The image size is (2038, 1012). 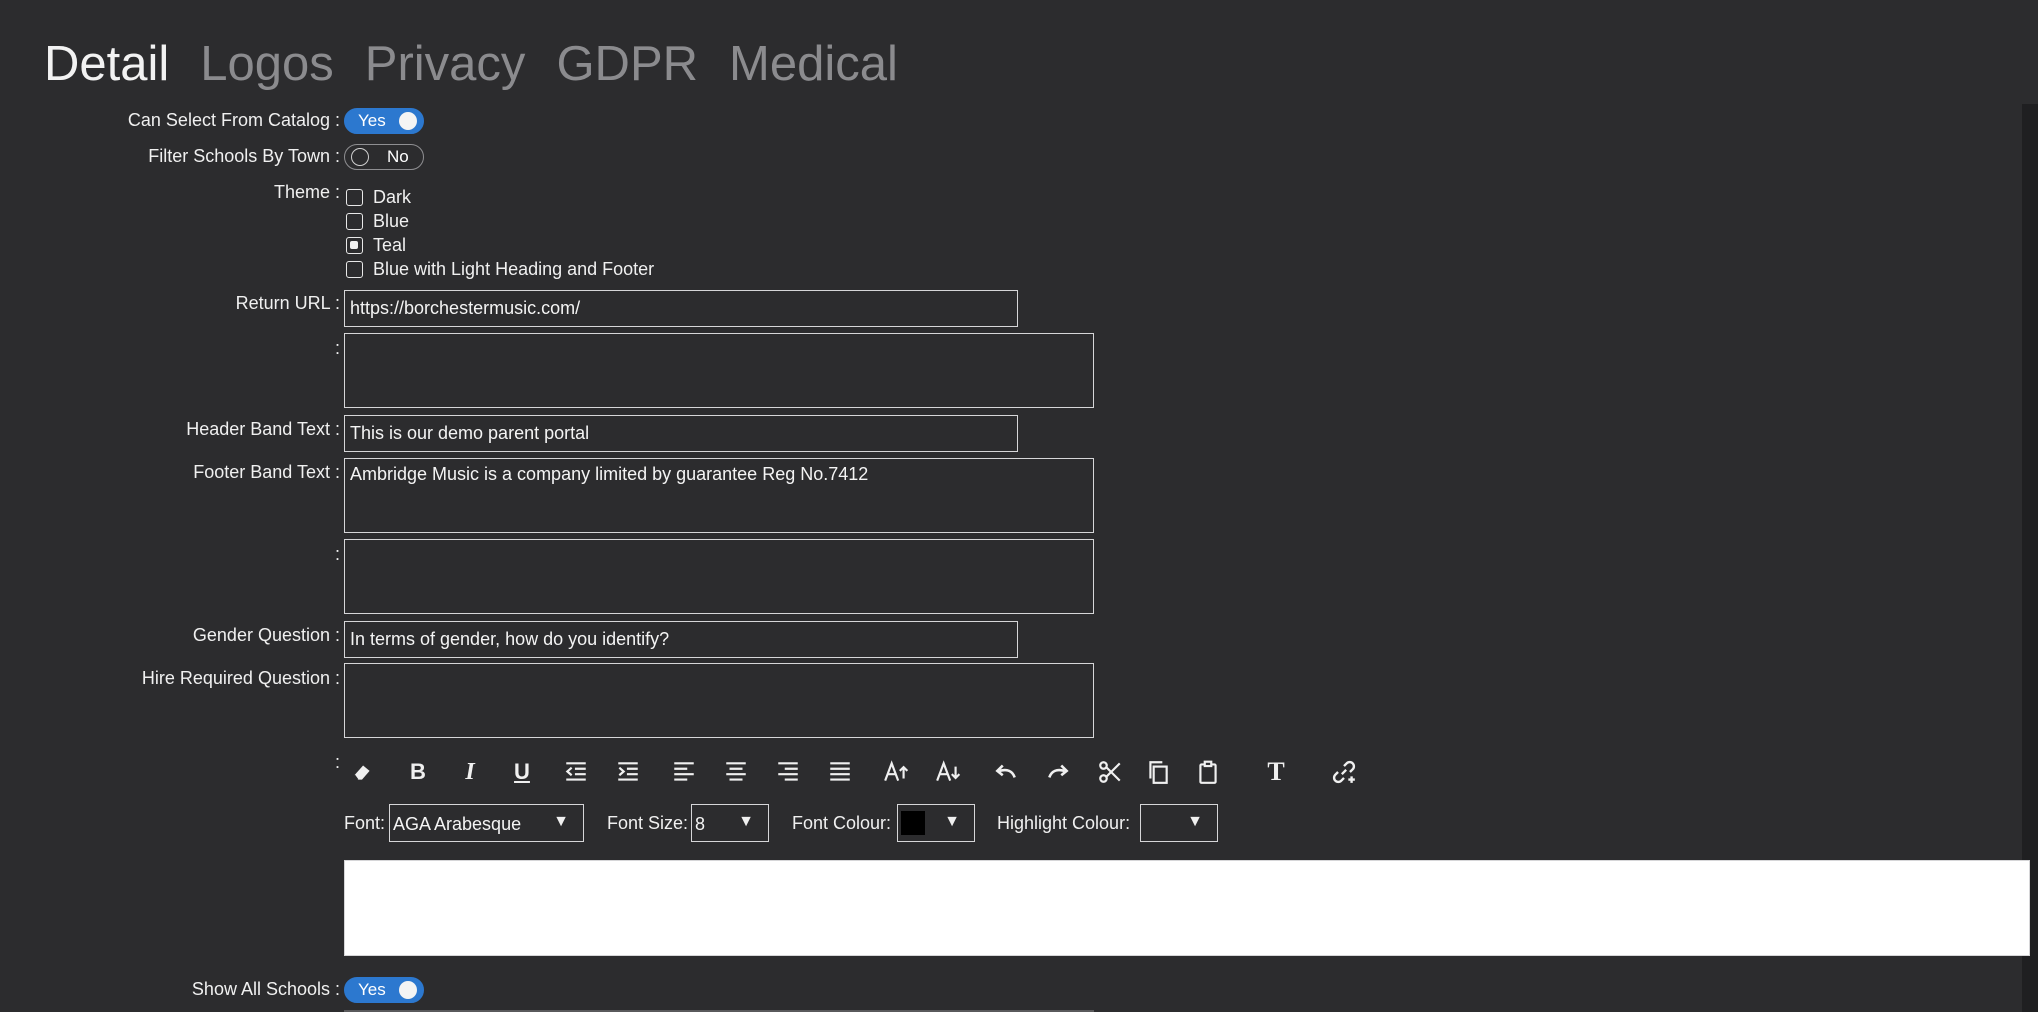 I want to click on highlight-colour-dropdown: ▼, so click(x=1179, y=823).